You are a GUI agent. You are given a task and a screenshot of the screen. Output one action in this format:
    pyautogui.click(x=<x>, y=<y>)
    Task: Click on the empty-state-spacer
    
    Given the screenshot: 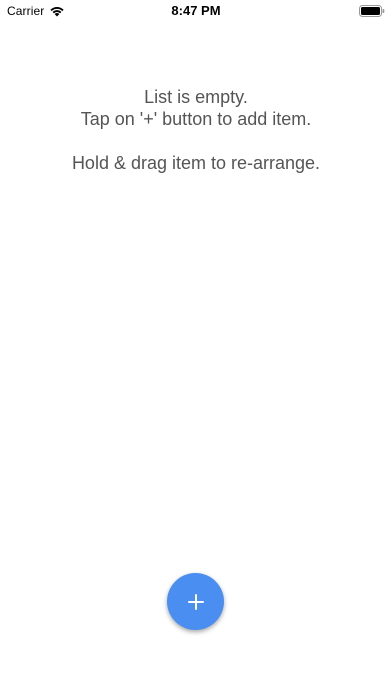 What is the action you would take?
    pyautogui.click(x=196, y=141)
    